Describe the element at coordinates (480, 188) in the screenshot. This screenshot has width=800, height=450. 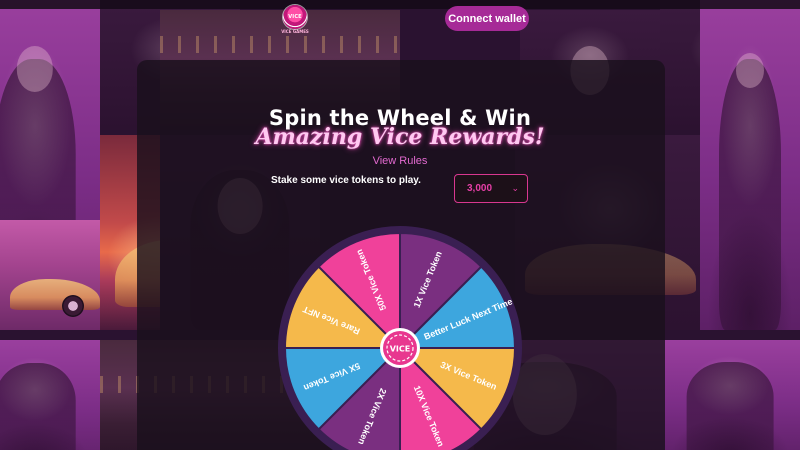
I see `stake-amount-value: 3,000` at that location.